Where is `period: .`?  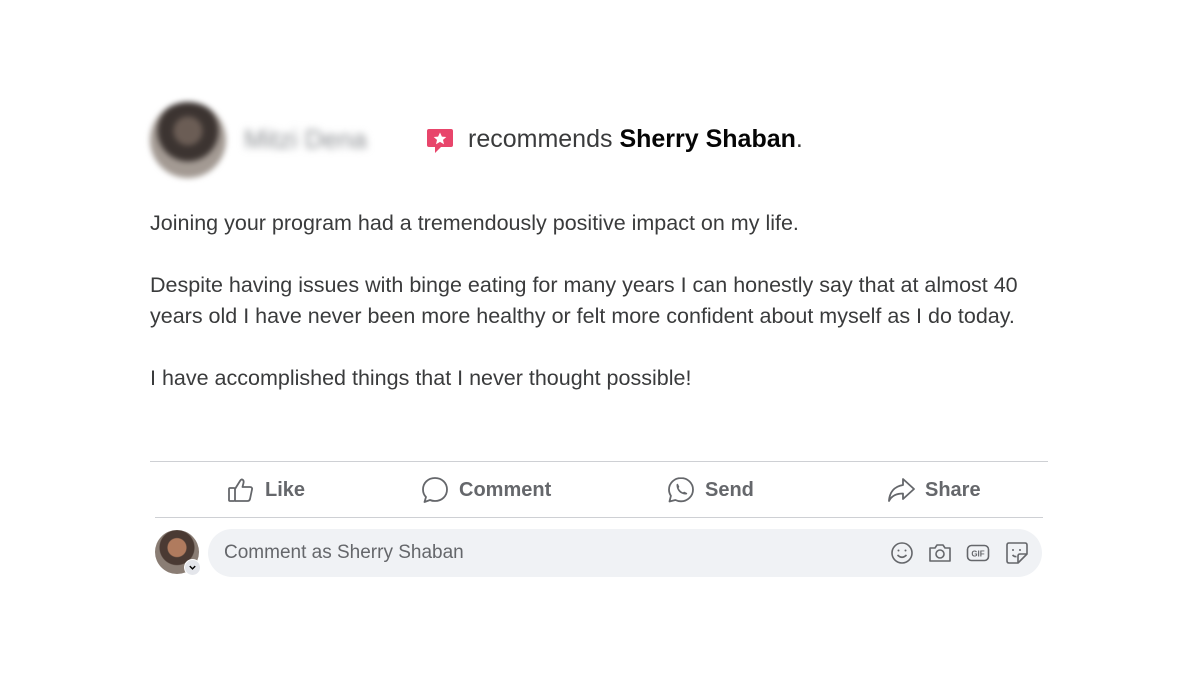 period: . is located at coordinates (799, 139).